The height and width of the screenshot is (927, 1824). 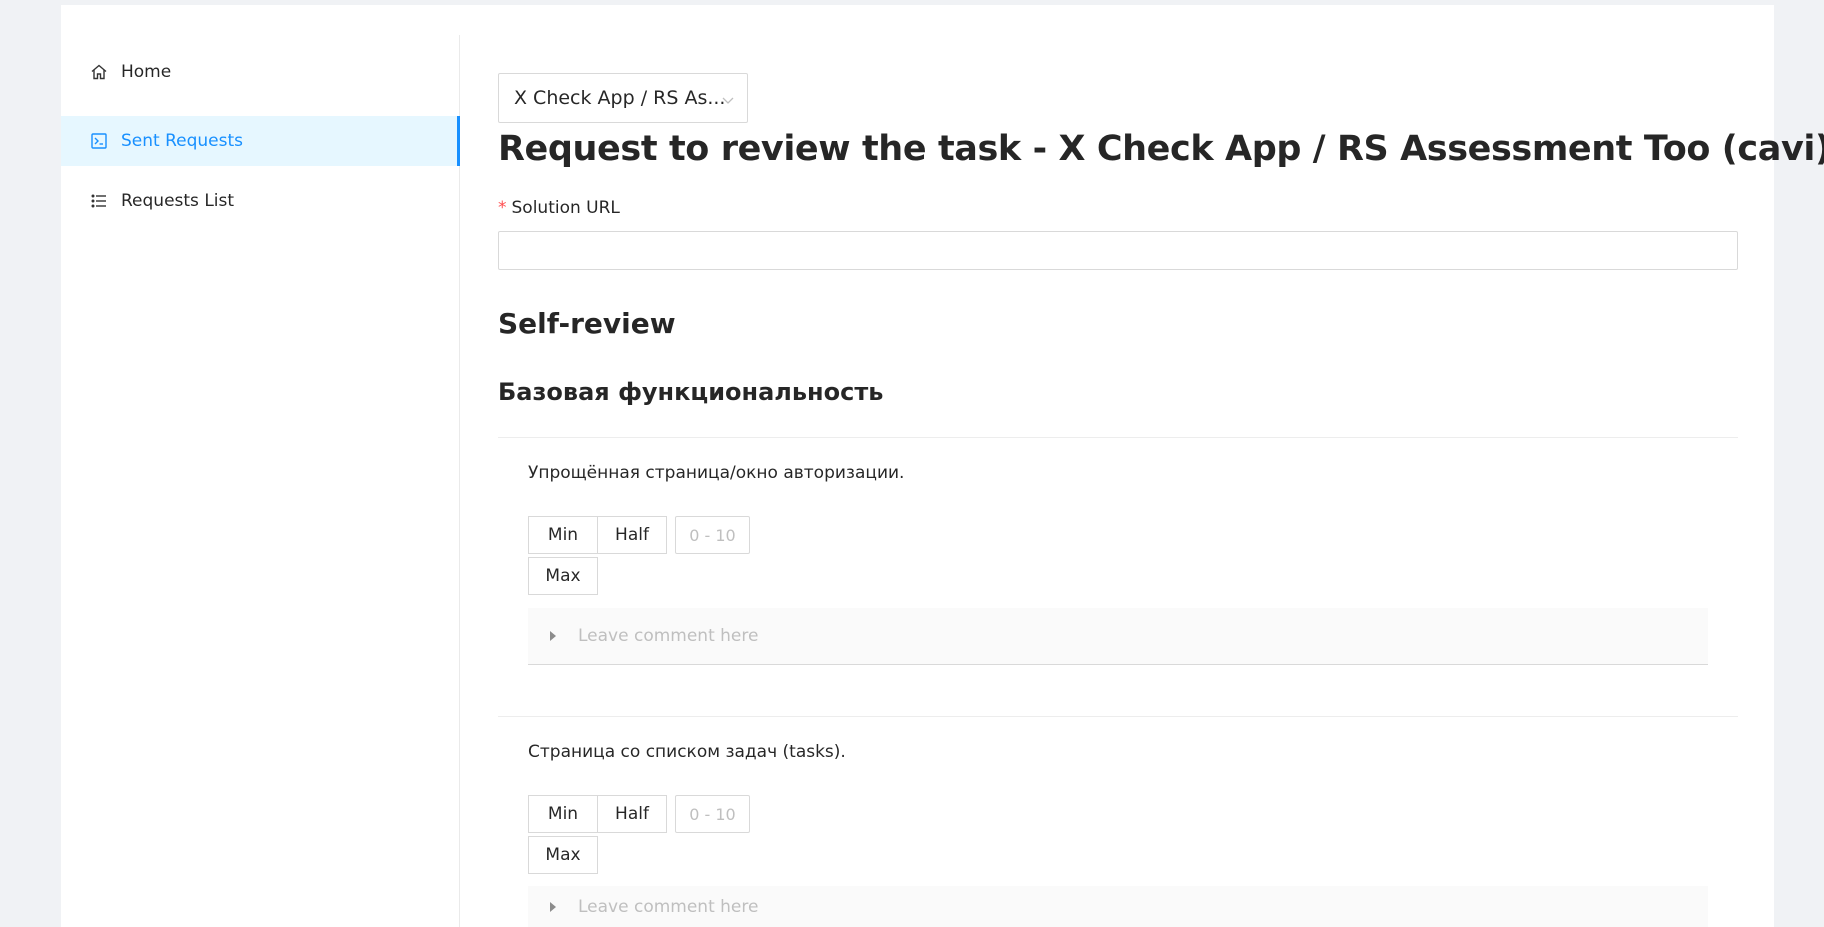 What do you see at coordinates (99, 141) in the screenshot?
I see `terminal-icon` at bounding box center [99, 141].